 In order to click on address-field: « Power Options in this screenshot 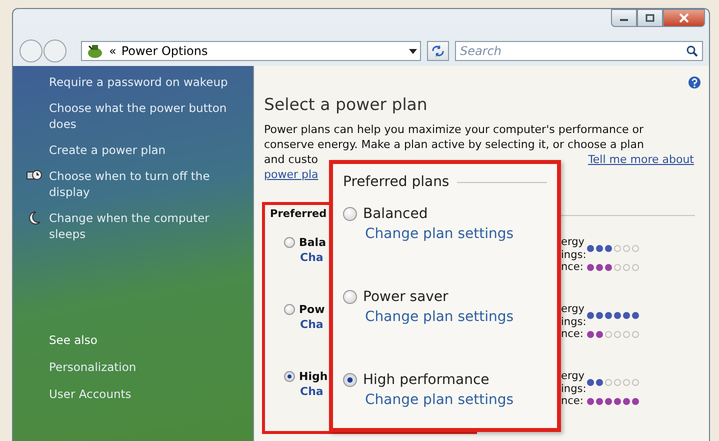, I will do `click(251, 51)`.